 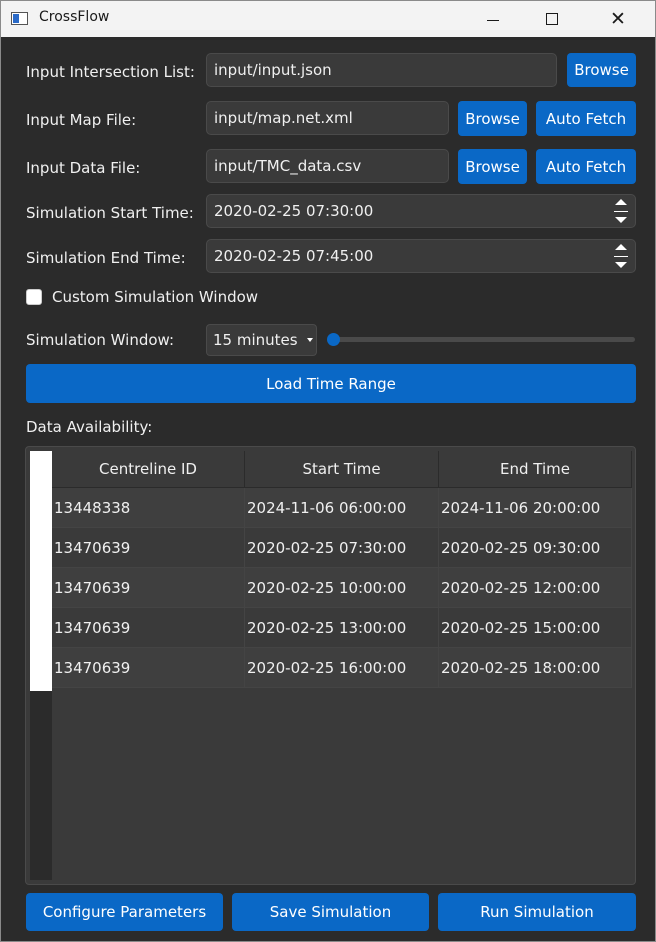 What do you see at coordinates (100, 340) in the screenshot?
I see `sim-window-label: Simulation Window:` at bounding box center [100, 340].